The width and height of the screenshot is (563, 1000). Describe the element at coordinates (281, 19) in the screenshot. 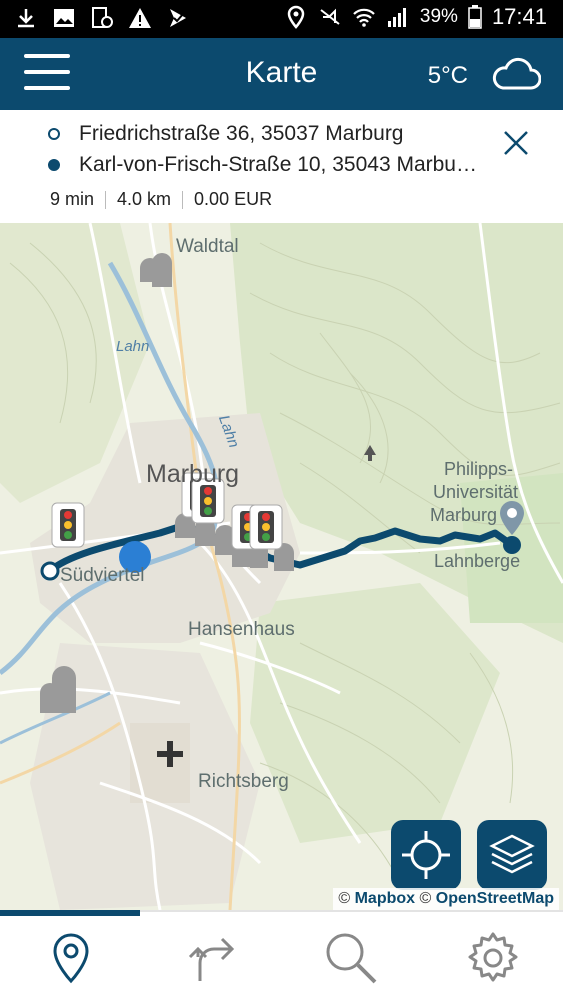

I see `status-bar: 39% 17:41` at that location.